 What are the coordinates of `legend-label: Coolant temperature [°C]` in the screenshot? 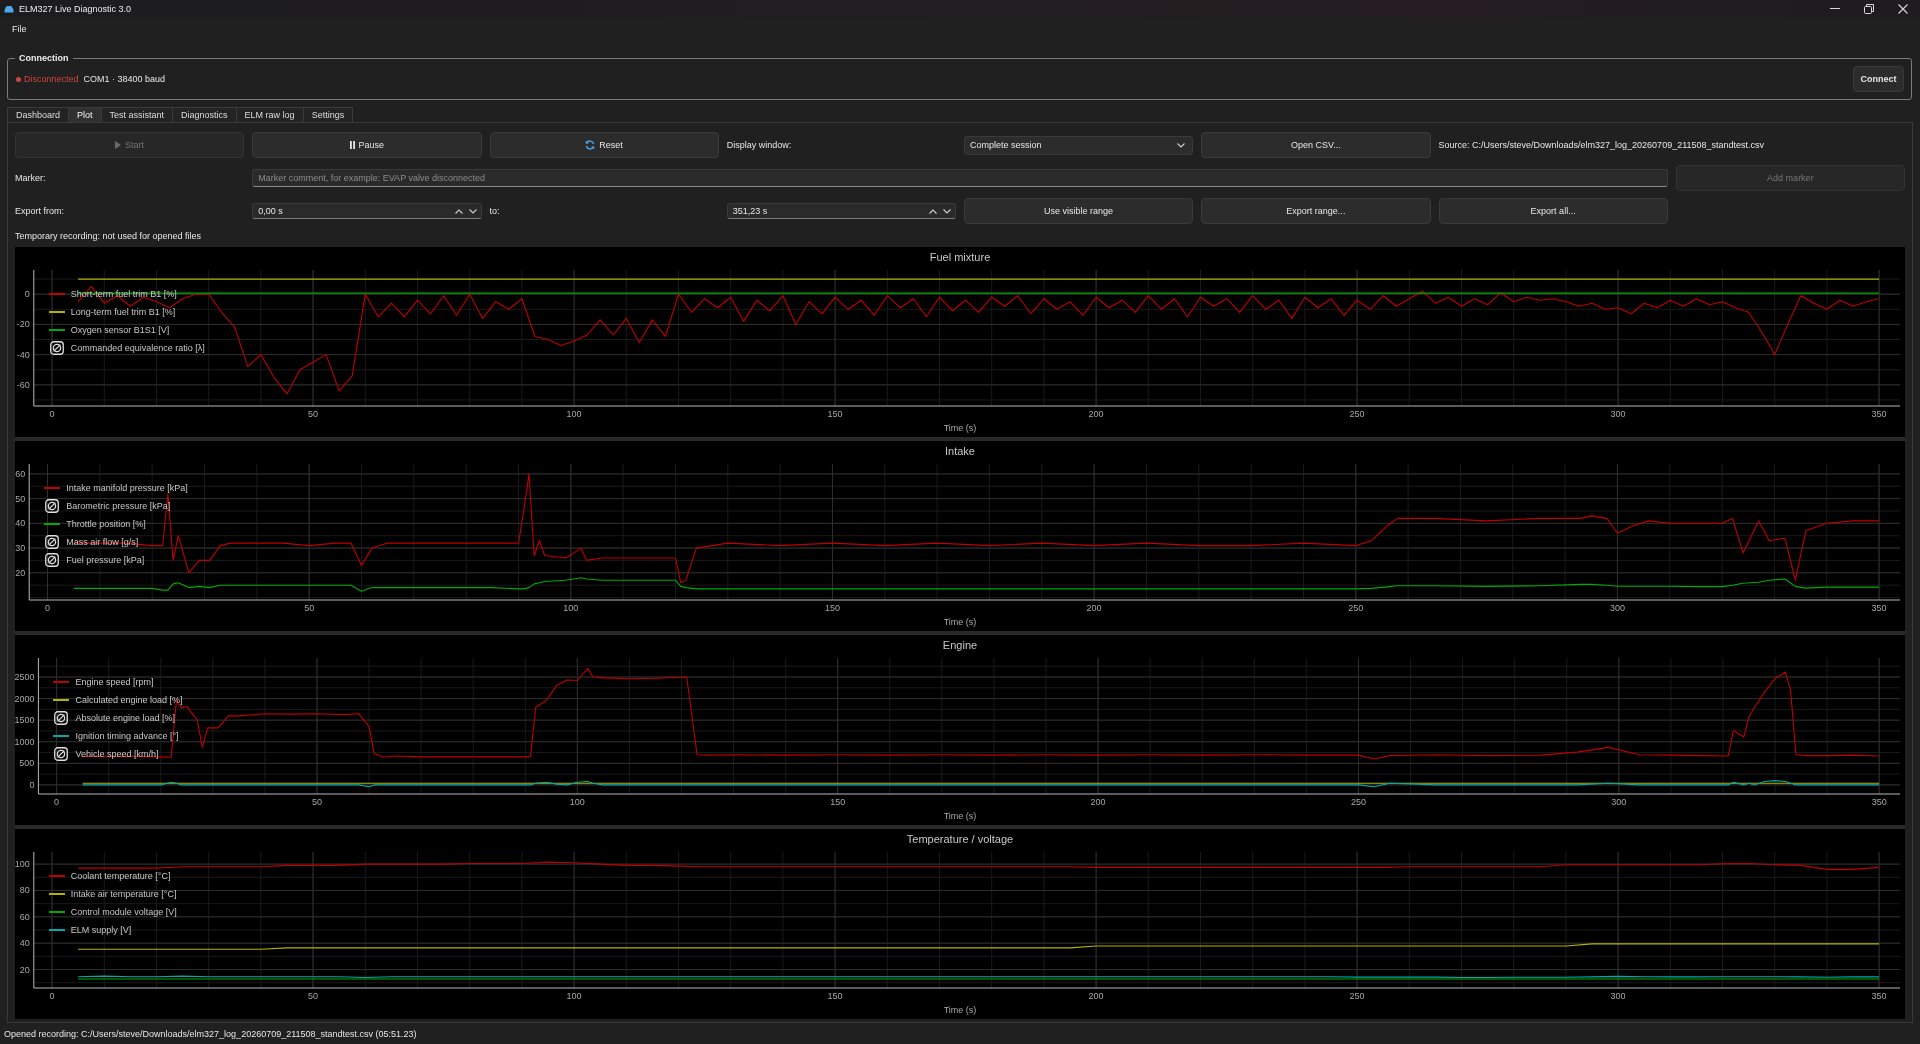 It's located at (120, 876).